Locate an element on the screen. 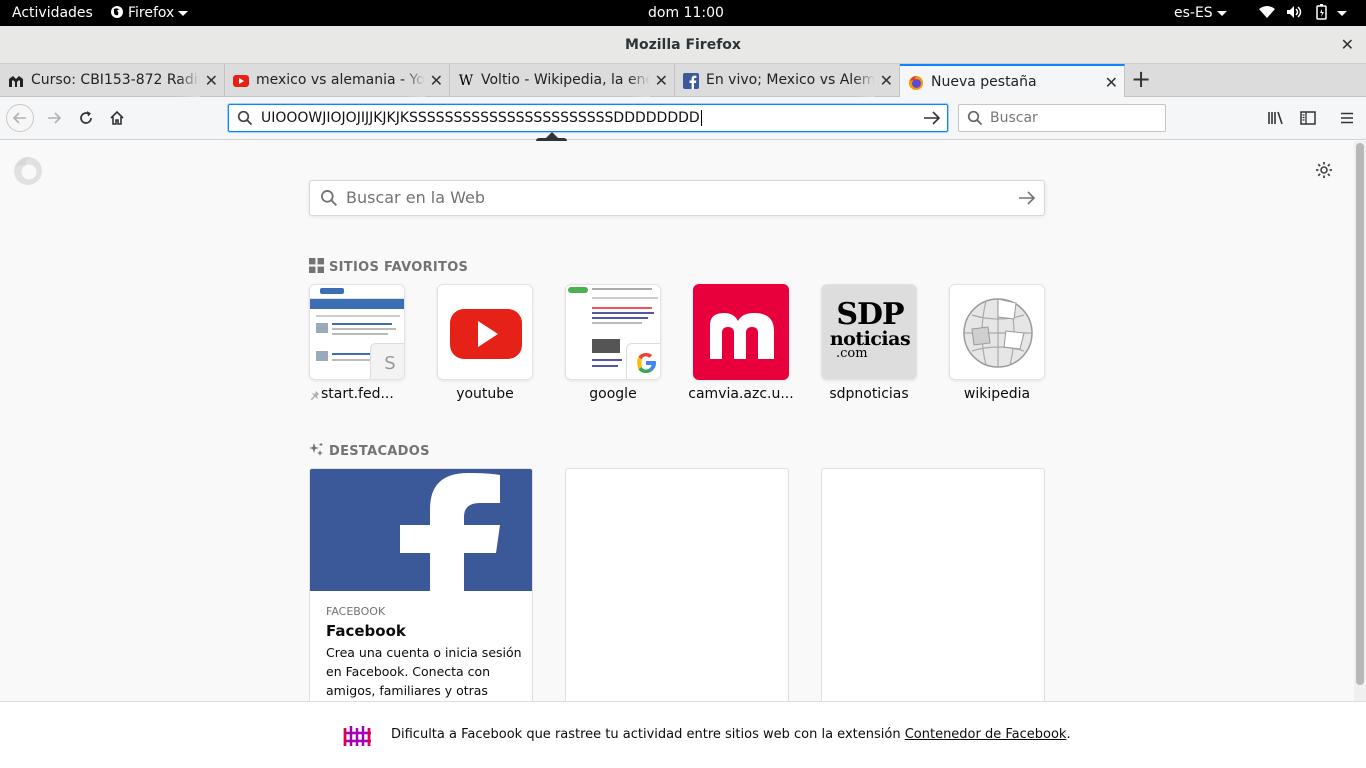 Image resolution: width=1366 pixels, height=768 pixels. forward-arrow-icon is located at coordinates (55, 118).